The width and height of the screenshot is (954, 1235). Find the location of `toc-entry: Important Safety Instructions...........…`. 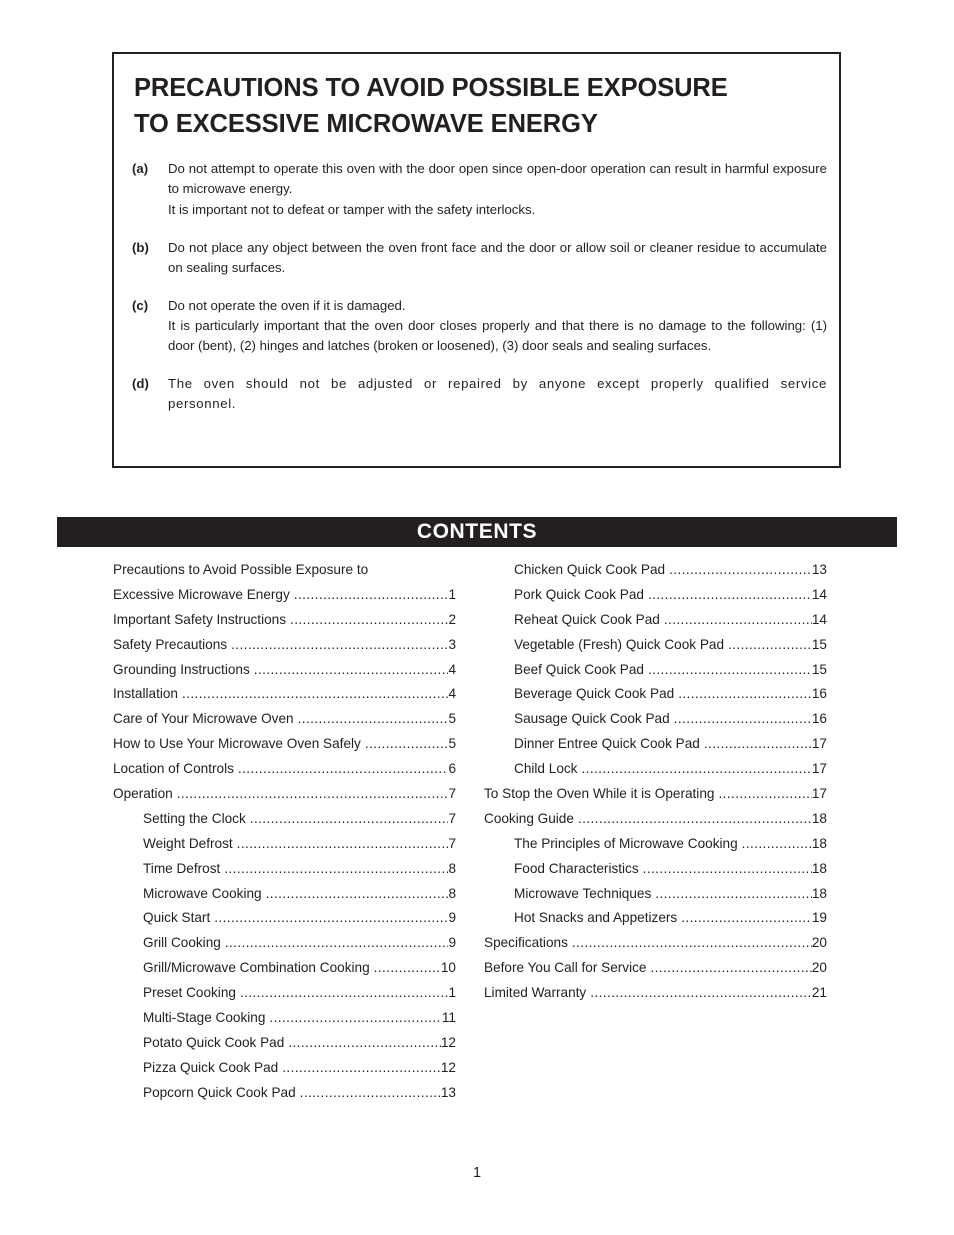

toc-entry: Important Safety Instructions...........… is located at coordinates (284, 620).